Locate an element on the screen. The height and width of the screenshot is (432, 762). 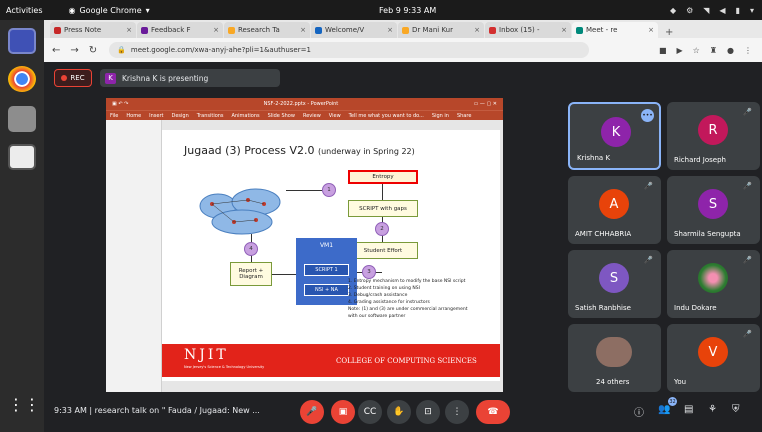
camera-off-icon: ▣ is located at coordinates (343, 412).